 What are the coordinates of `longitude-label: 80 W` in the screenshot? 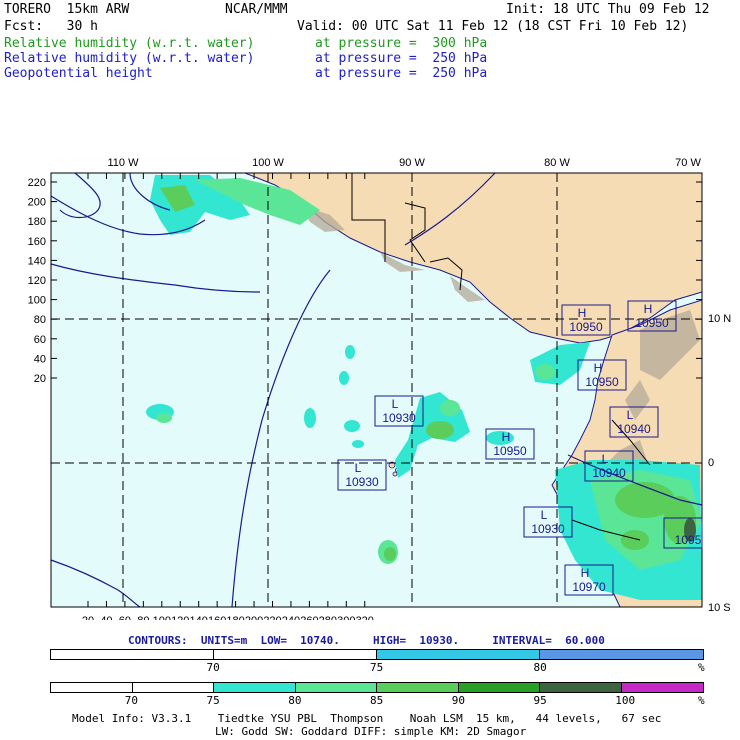 It's located at (557, 163).